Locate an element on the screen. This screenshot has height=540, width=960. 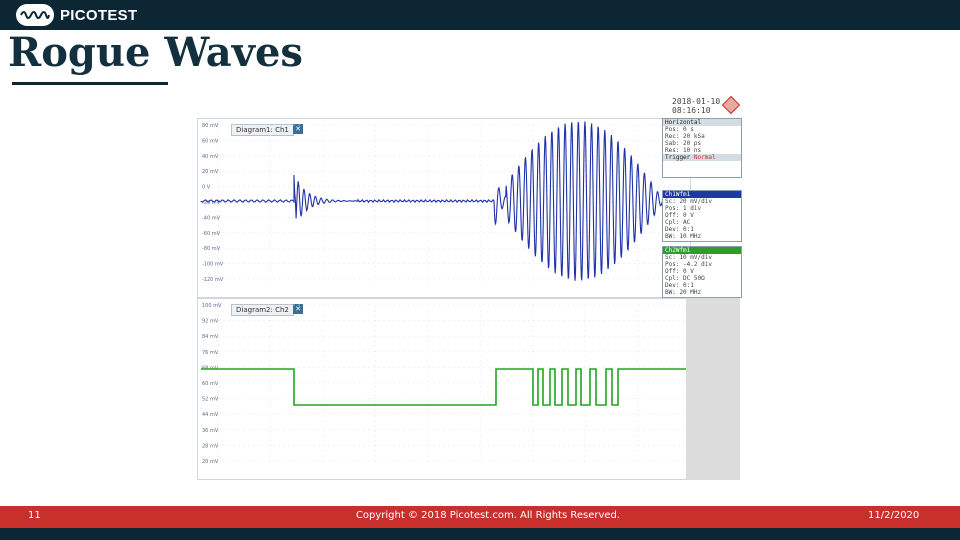
trigger-title: Trigger Normal is located at coordinates (702, 157).